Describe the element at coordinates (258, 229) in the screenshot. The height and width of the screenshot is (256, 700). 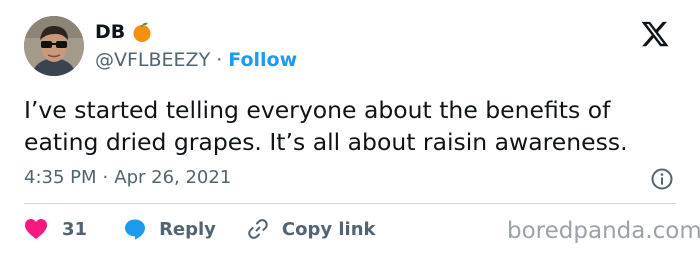
I see `link-icon` at that location.